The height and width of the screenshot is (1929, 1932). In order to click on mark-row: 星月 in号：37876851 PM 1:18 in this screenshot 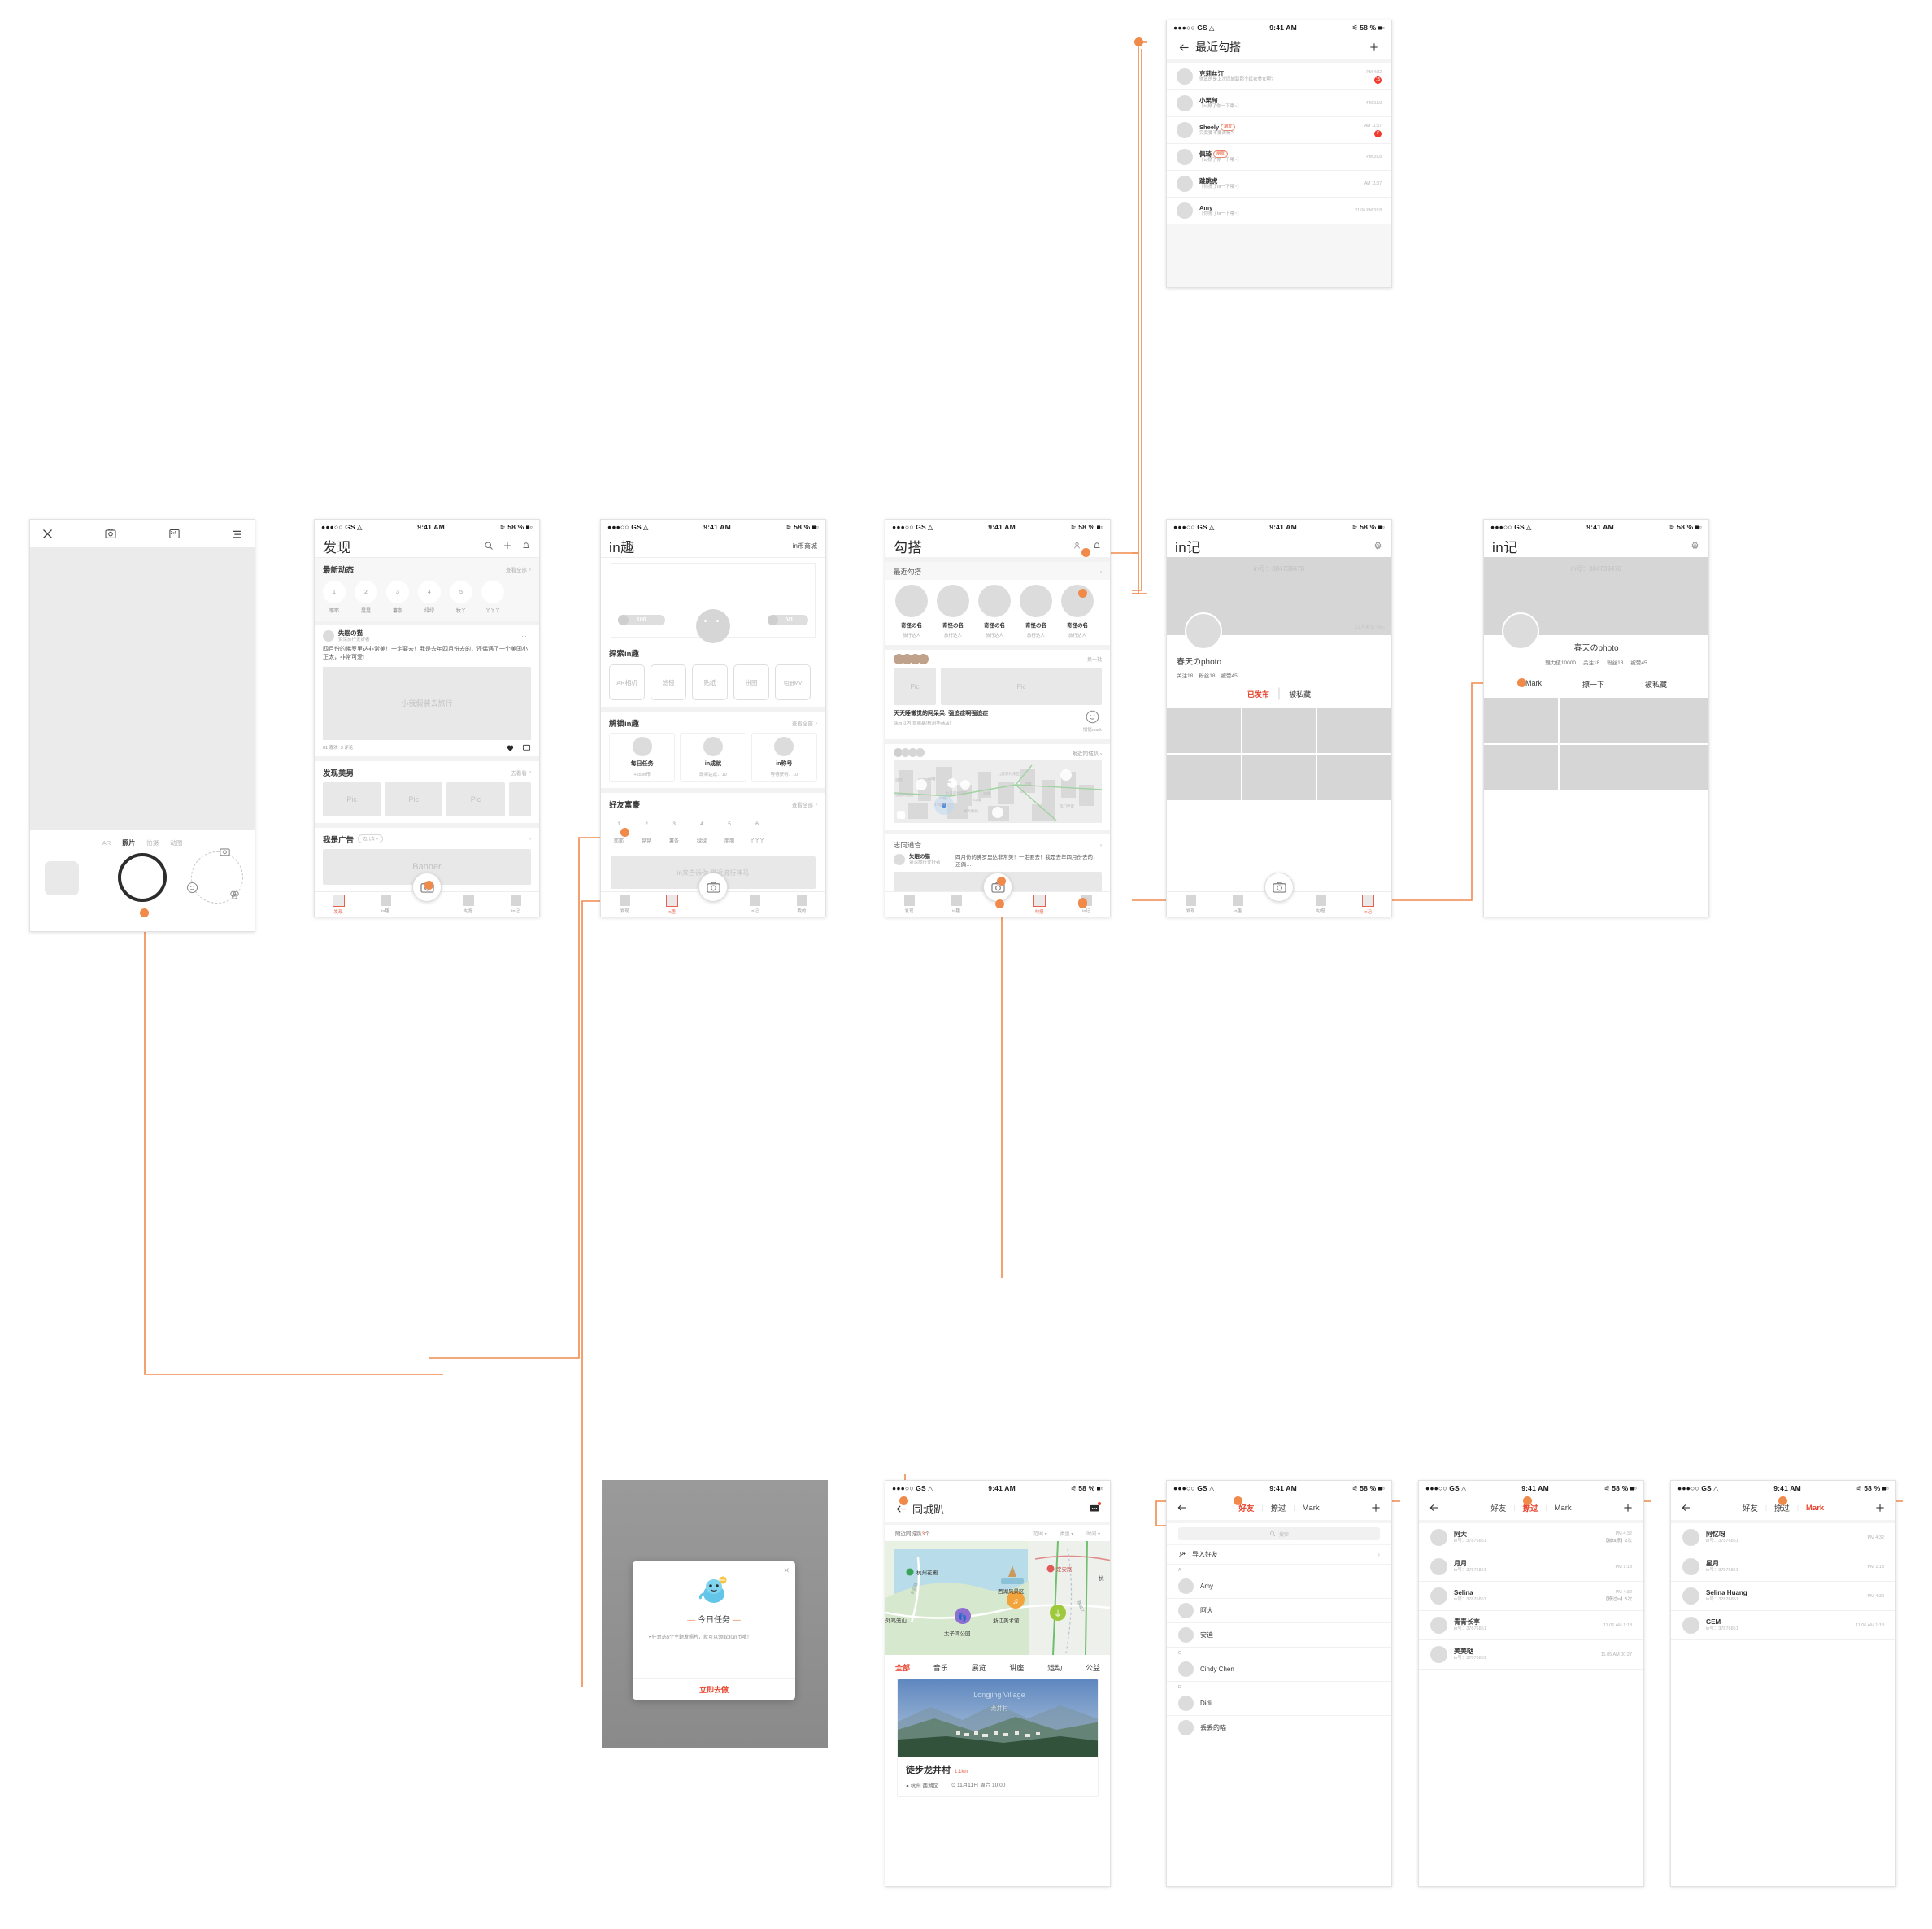, I will do `click(1783, 1567)`.